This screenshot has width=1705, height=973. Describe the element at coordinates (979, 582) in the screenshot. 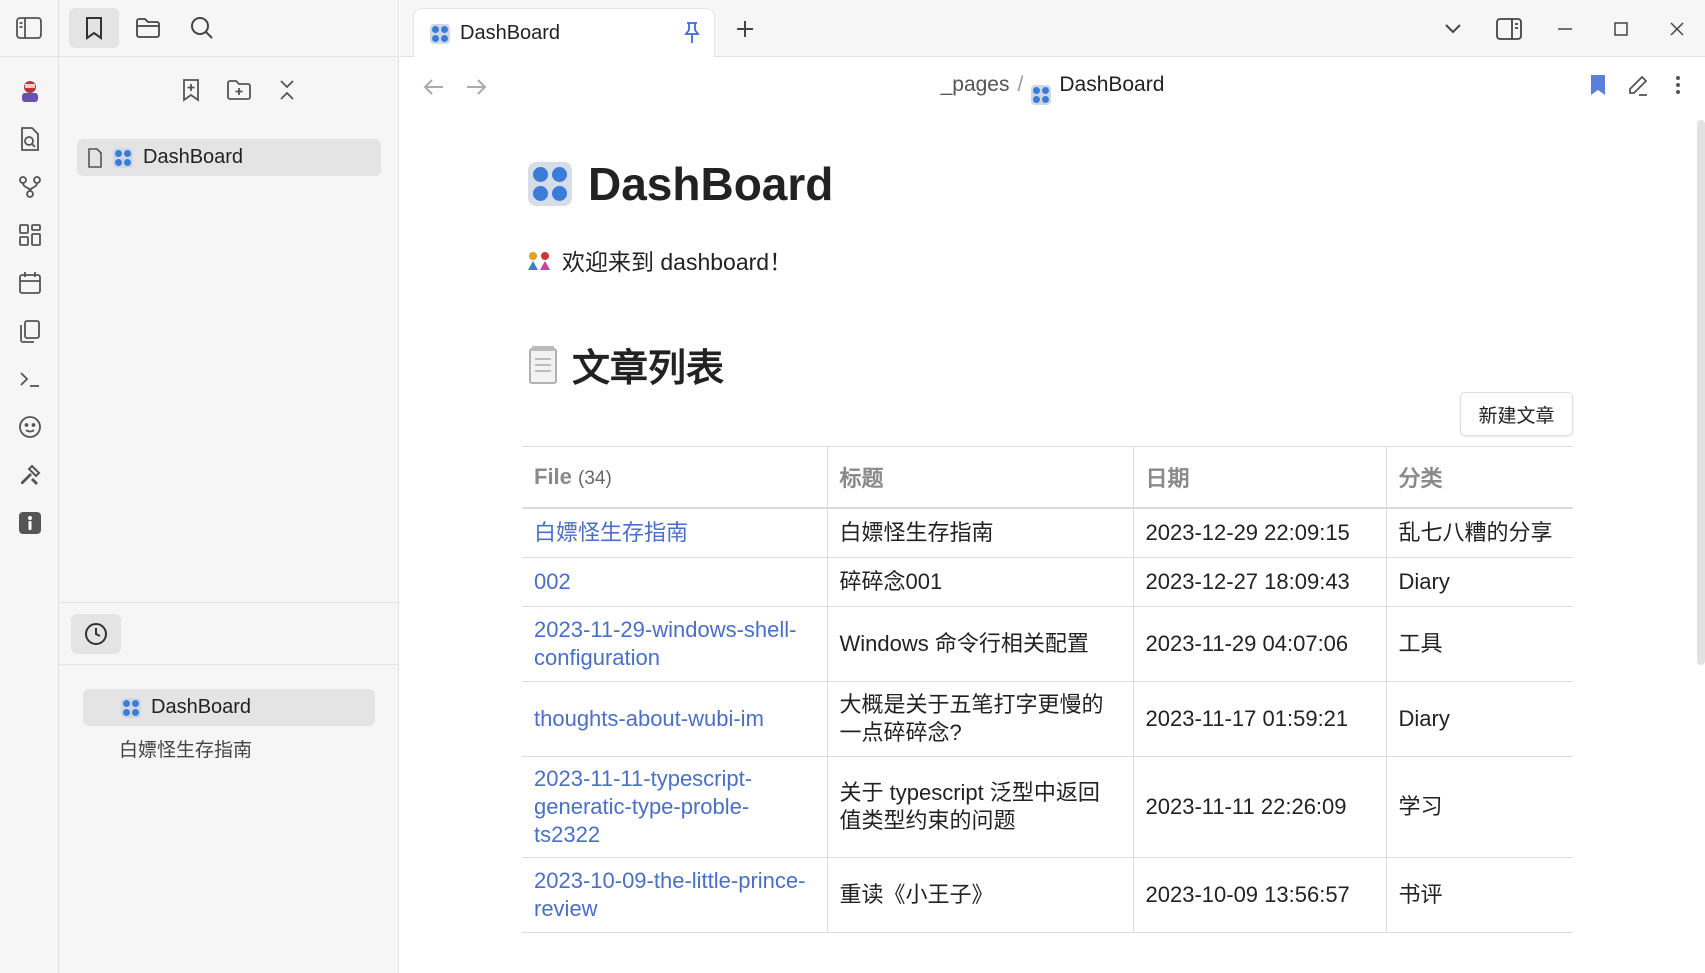

I see `title-cell: 碎碎念001` at that location.